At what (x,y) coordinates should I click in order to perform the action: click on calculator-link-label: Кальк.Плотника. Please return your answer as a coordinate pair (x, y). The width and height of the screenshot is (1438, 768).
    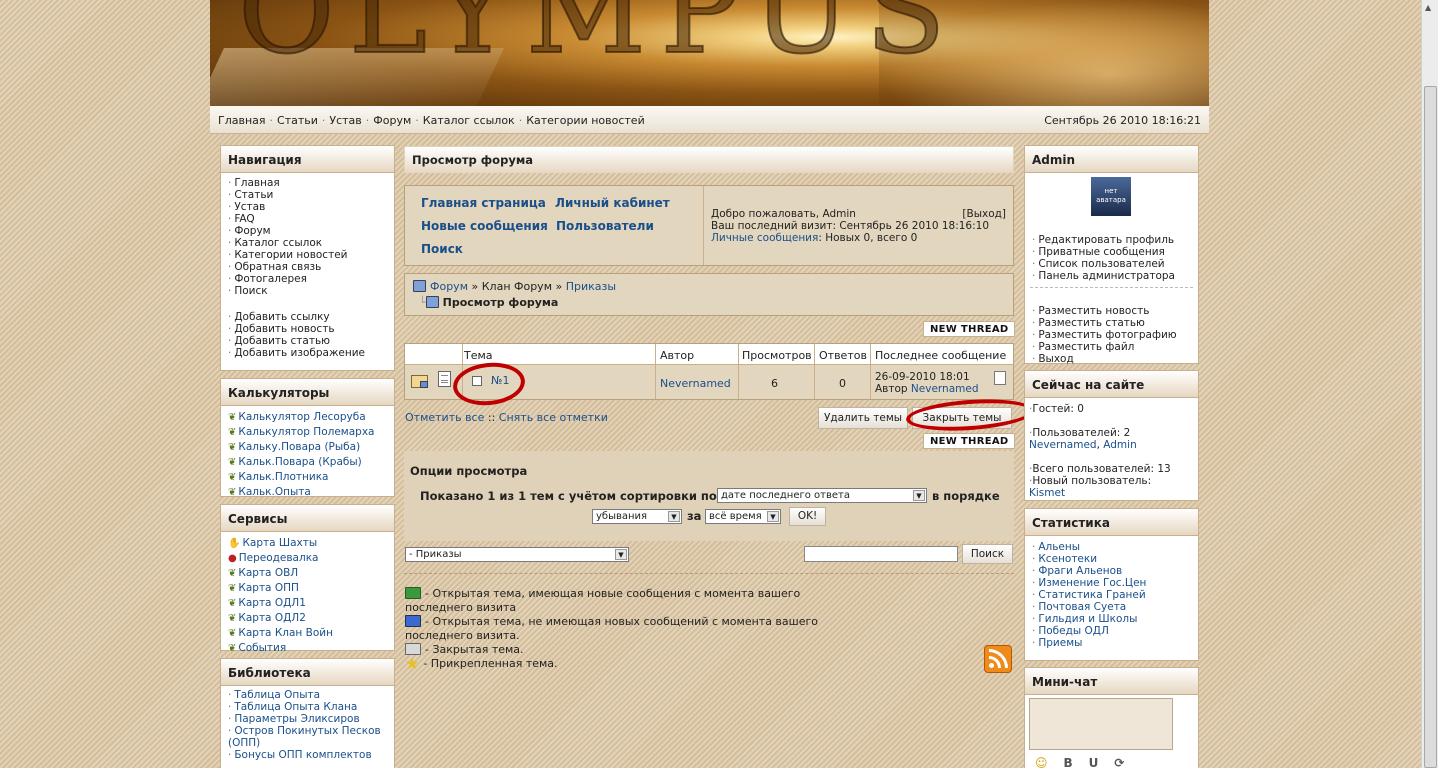
    Looking at the image, I should click on (283, 477).